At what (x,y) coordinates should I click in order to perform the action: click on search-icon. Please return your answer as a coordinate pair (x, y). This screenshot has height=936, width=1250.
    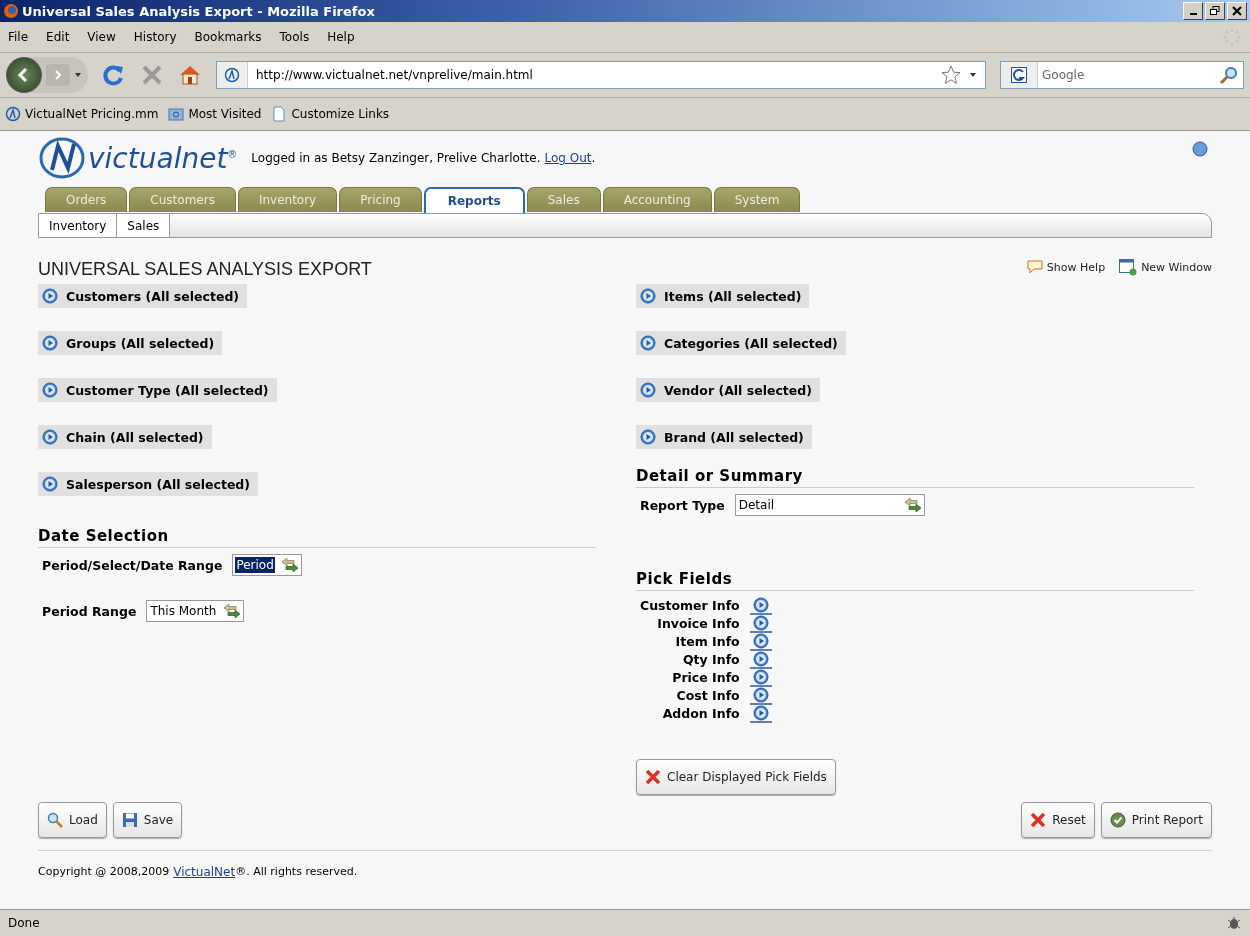
    Looking at the image, I should click on (1229, 75).